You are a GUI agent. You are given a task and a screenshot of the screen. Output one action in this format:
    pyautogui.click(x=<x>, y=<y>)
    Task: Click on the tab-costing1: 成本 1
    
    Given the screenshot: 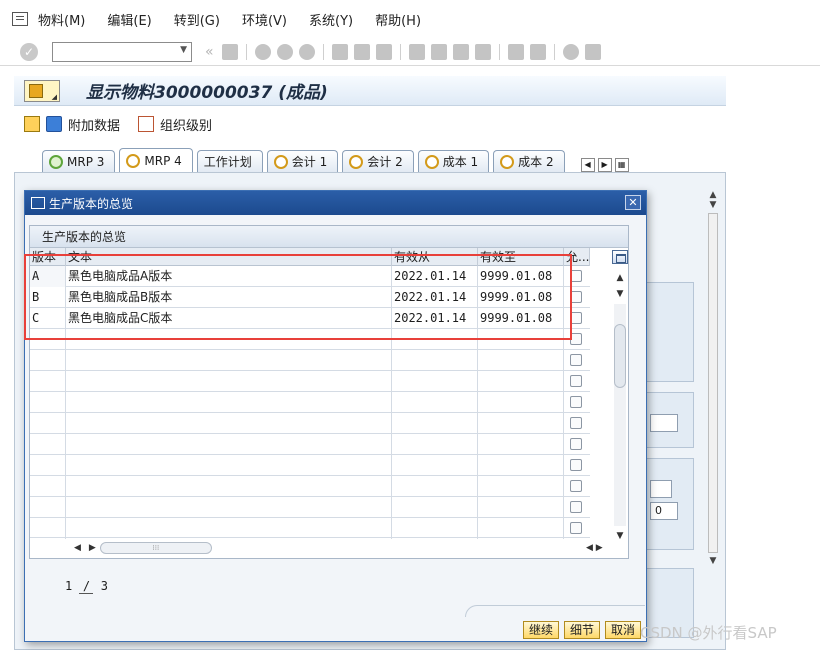 What is the action you would take?
    pyautogui.click(x=453, y=161)
    